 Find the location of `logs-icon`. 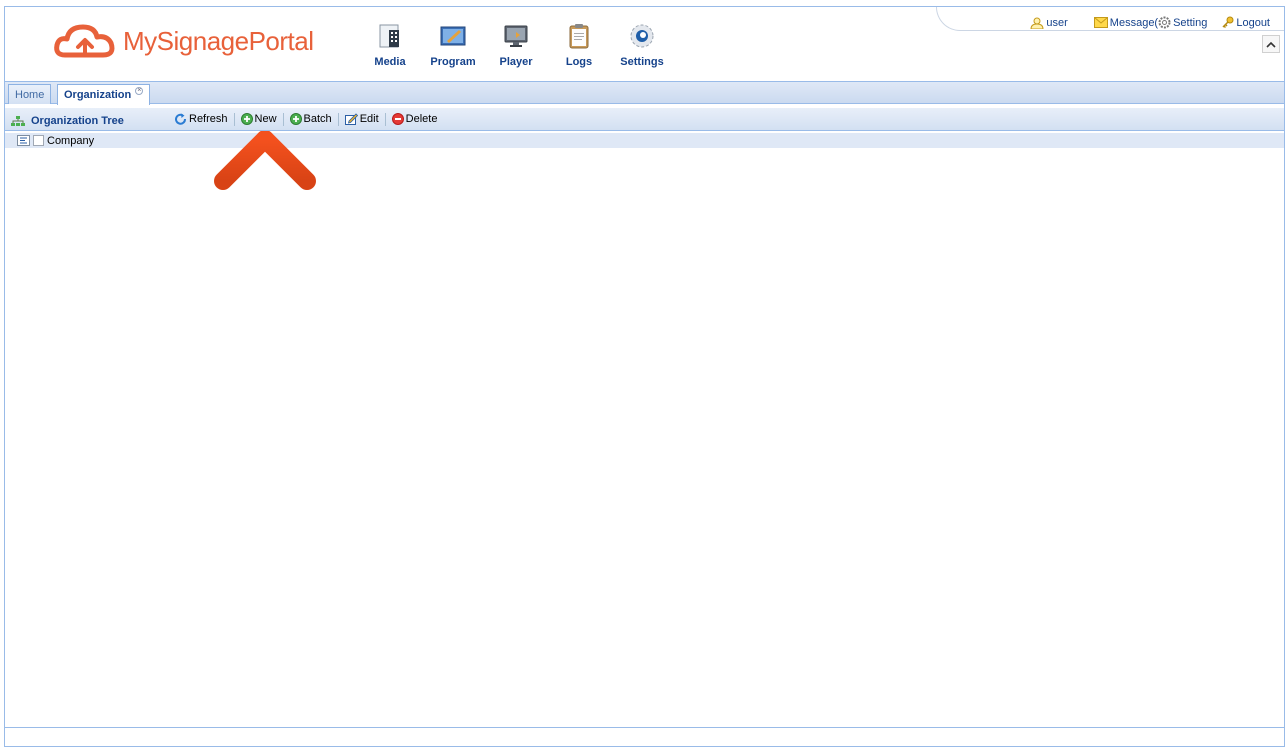

logs-icon is located at coordinates (579, 36).